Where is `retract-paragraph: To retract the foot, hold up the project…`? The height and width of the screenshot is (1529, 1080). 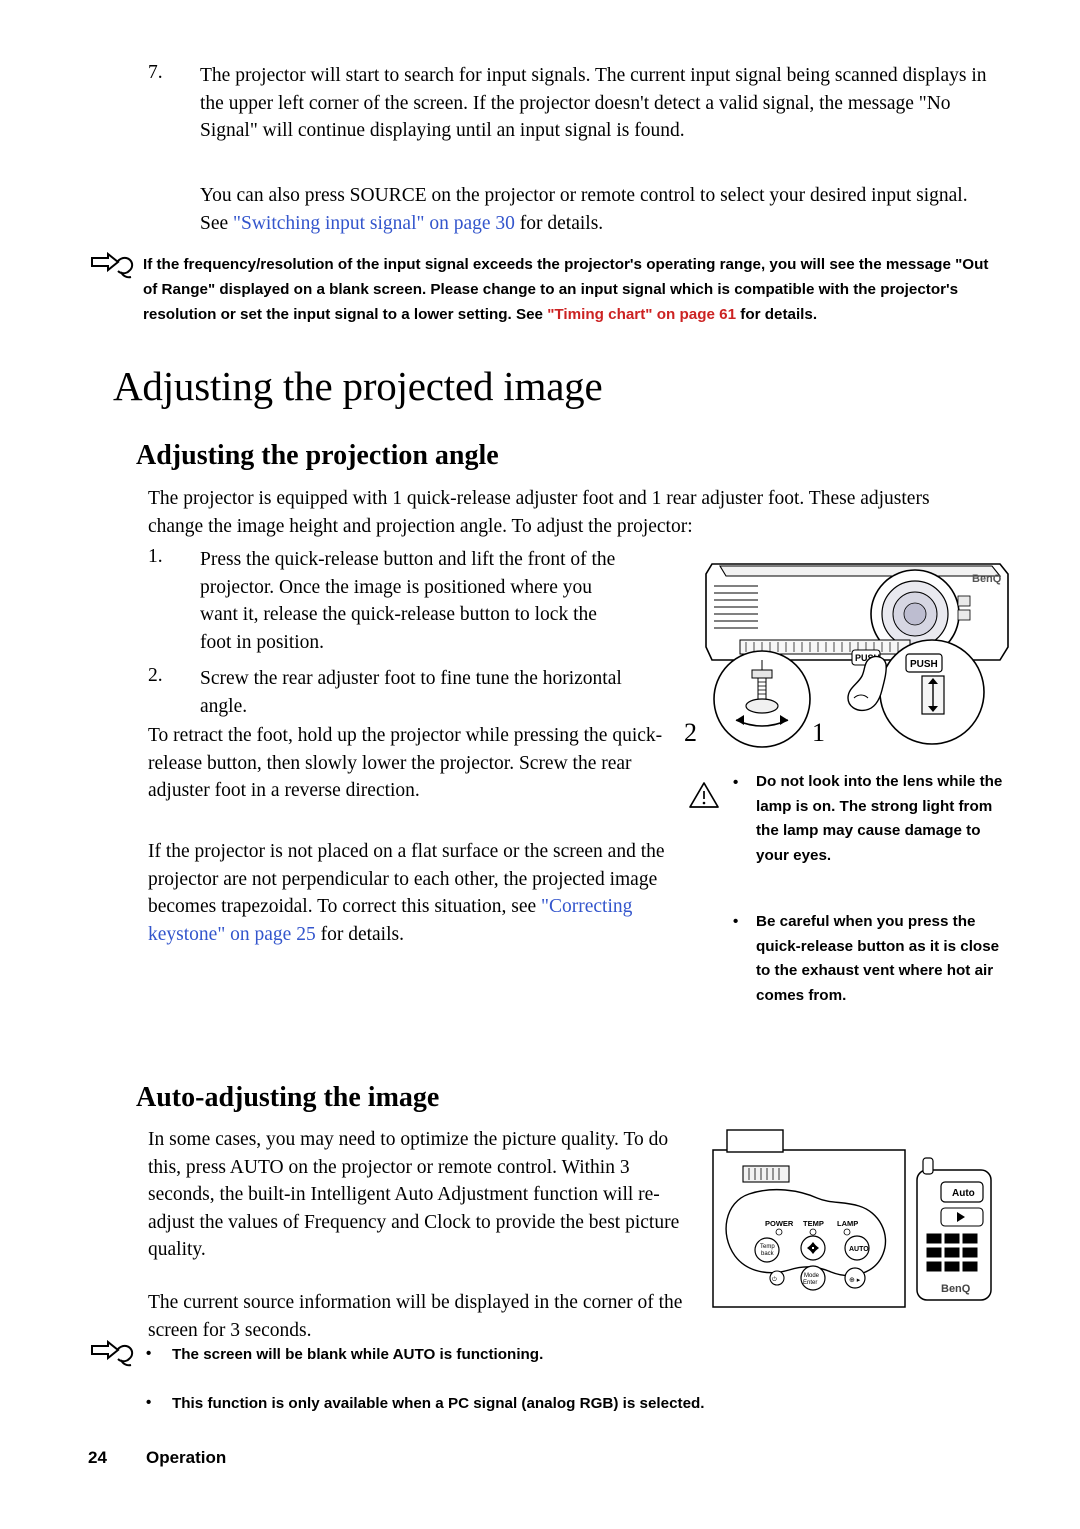
retract-paragraph: To retract the foot, hold up the project… is located at coordinates (405, 763).